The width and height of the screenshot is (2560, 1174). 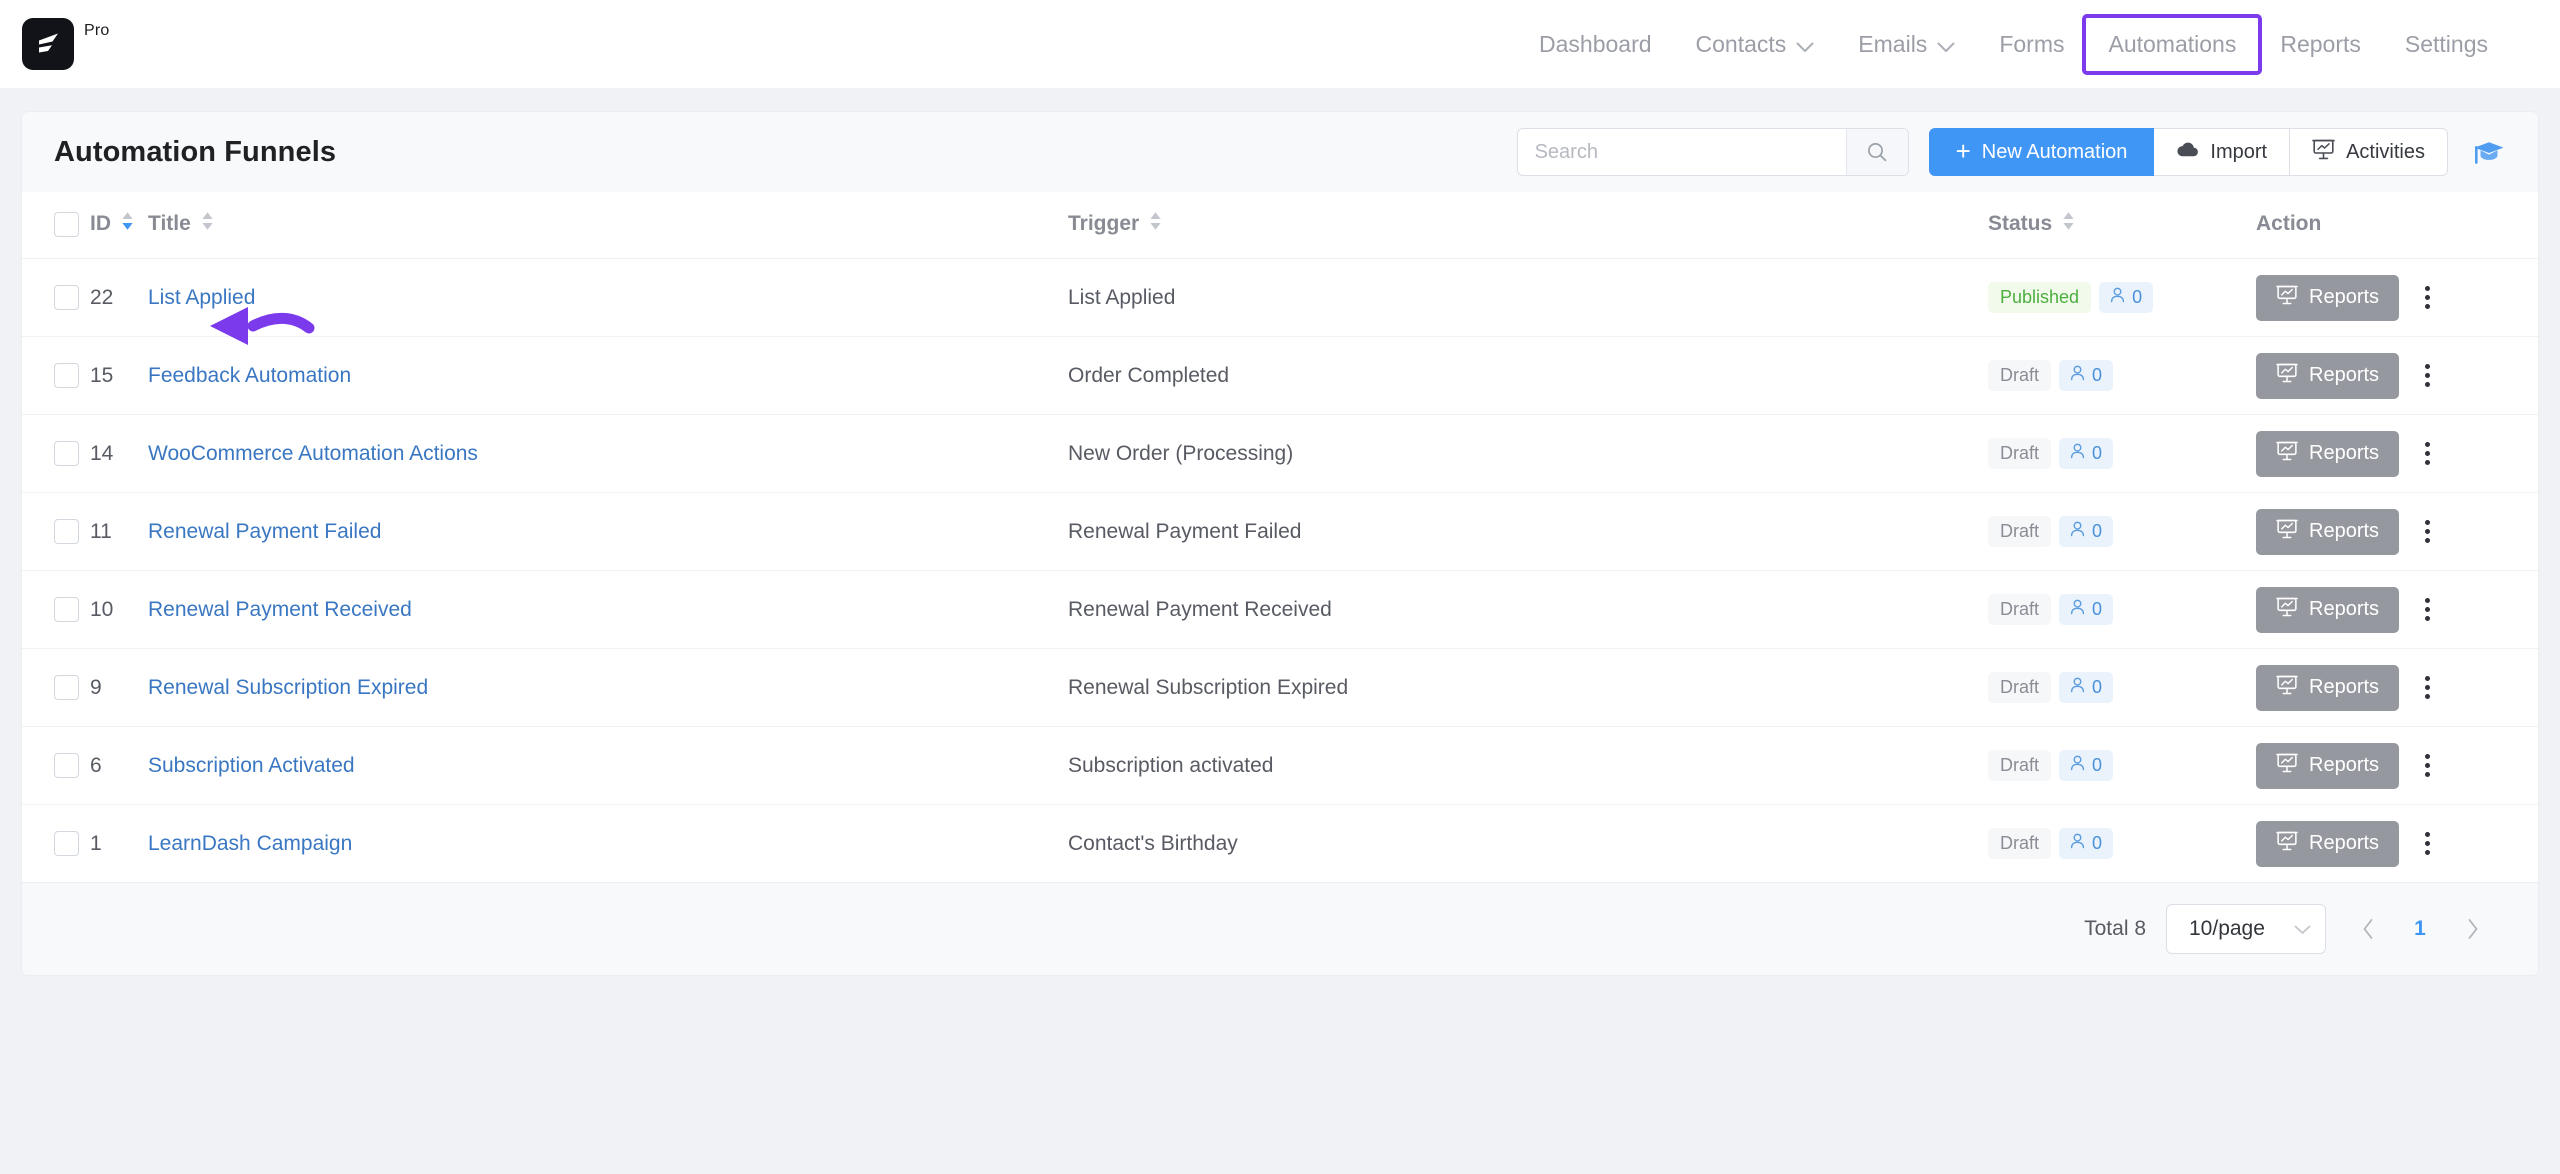 What do you see at coordinates (1104, 223) in the screenshot?
I see `th-trigger-label: Trigger` at bounding box center [1104, 223].